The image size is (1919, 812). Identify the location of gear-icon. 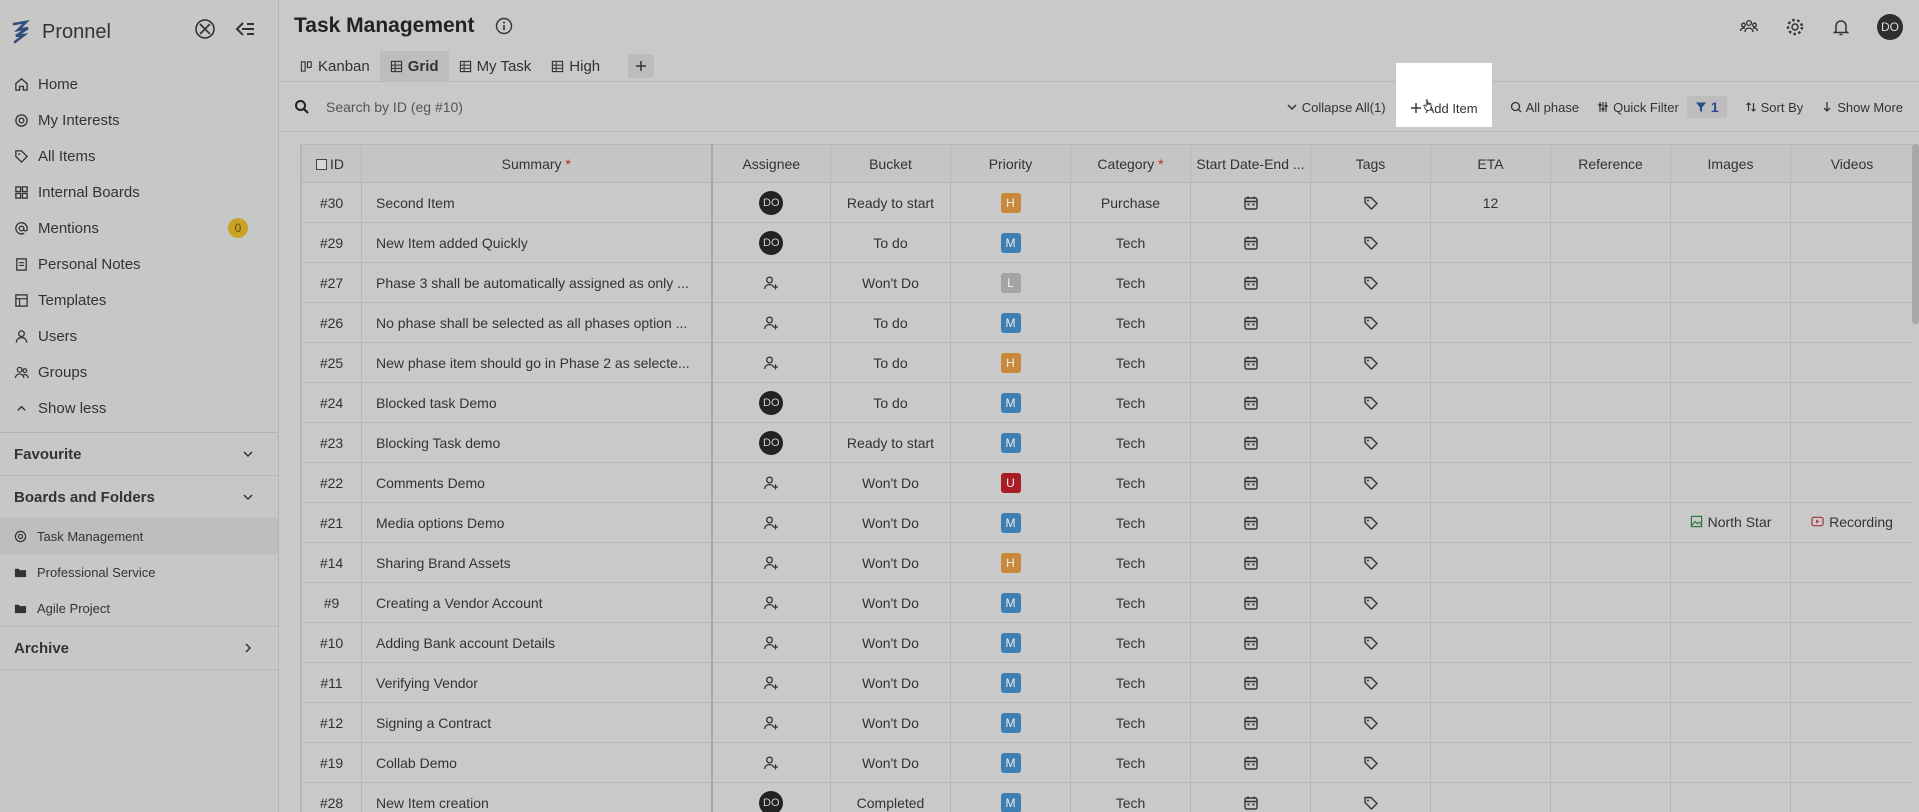
(1795, 27).